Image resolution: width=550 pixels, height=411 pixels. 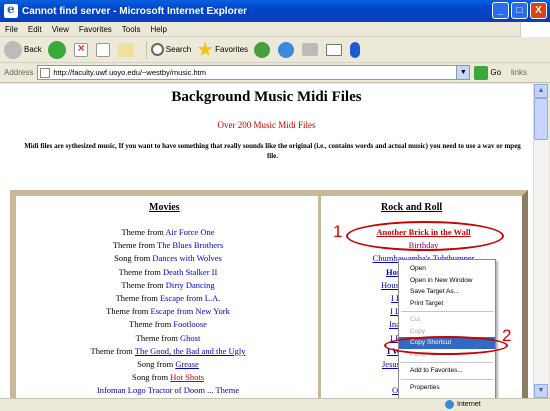 What do you see at coordinates (447, 320) in the screenshot?
I see `menu-item-cut: Cut` at bounding box center [447, 320].